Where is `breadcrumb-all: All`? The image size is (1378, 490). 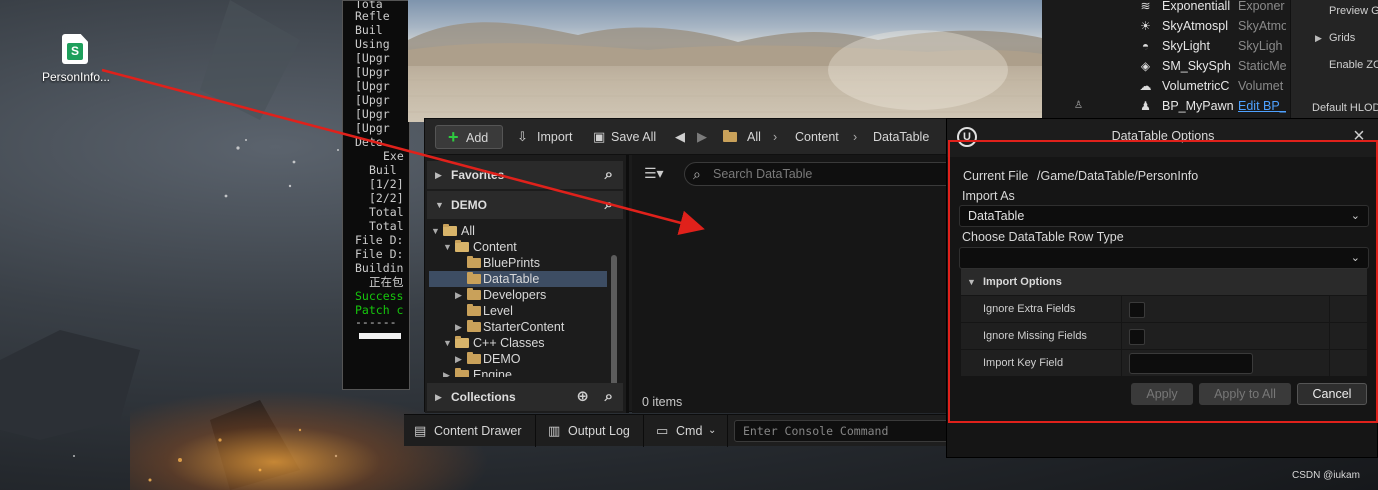
breadcrumb-all: All is located at coordinates (754, 137).